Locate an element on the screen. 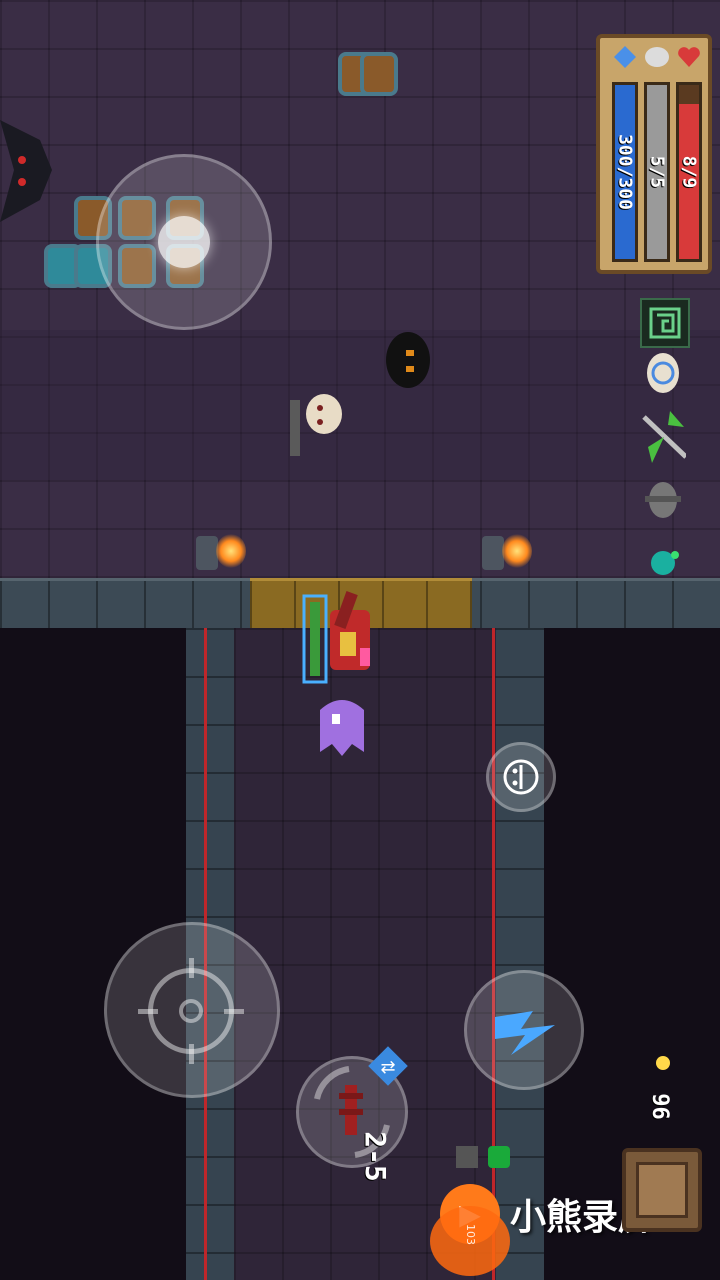 This screenshot has width=720, height=1280. maze-buff-icon is located at coordinates (665, 323).